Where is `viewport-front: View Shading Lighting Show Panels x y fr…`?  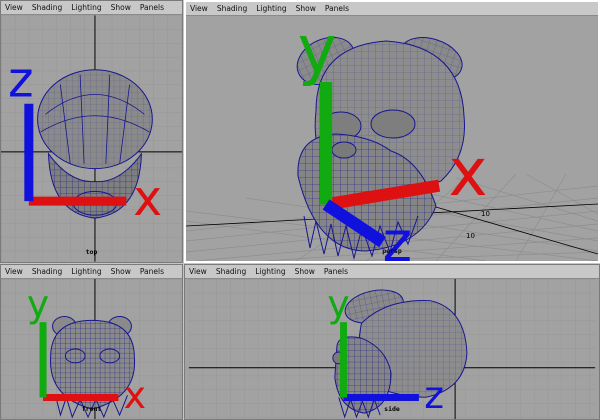
viewport-front: View Shading Lighting Show Panels x y fr… is located at coordinates (91, 342).